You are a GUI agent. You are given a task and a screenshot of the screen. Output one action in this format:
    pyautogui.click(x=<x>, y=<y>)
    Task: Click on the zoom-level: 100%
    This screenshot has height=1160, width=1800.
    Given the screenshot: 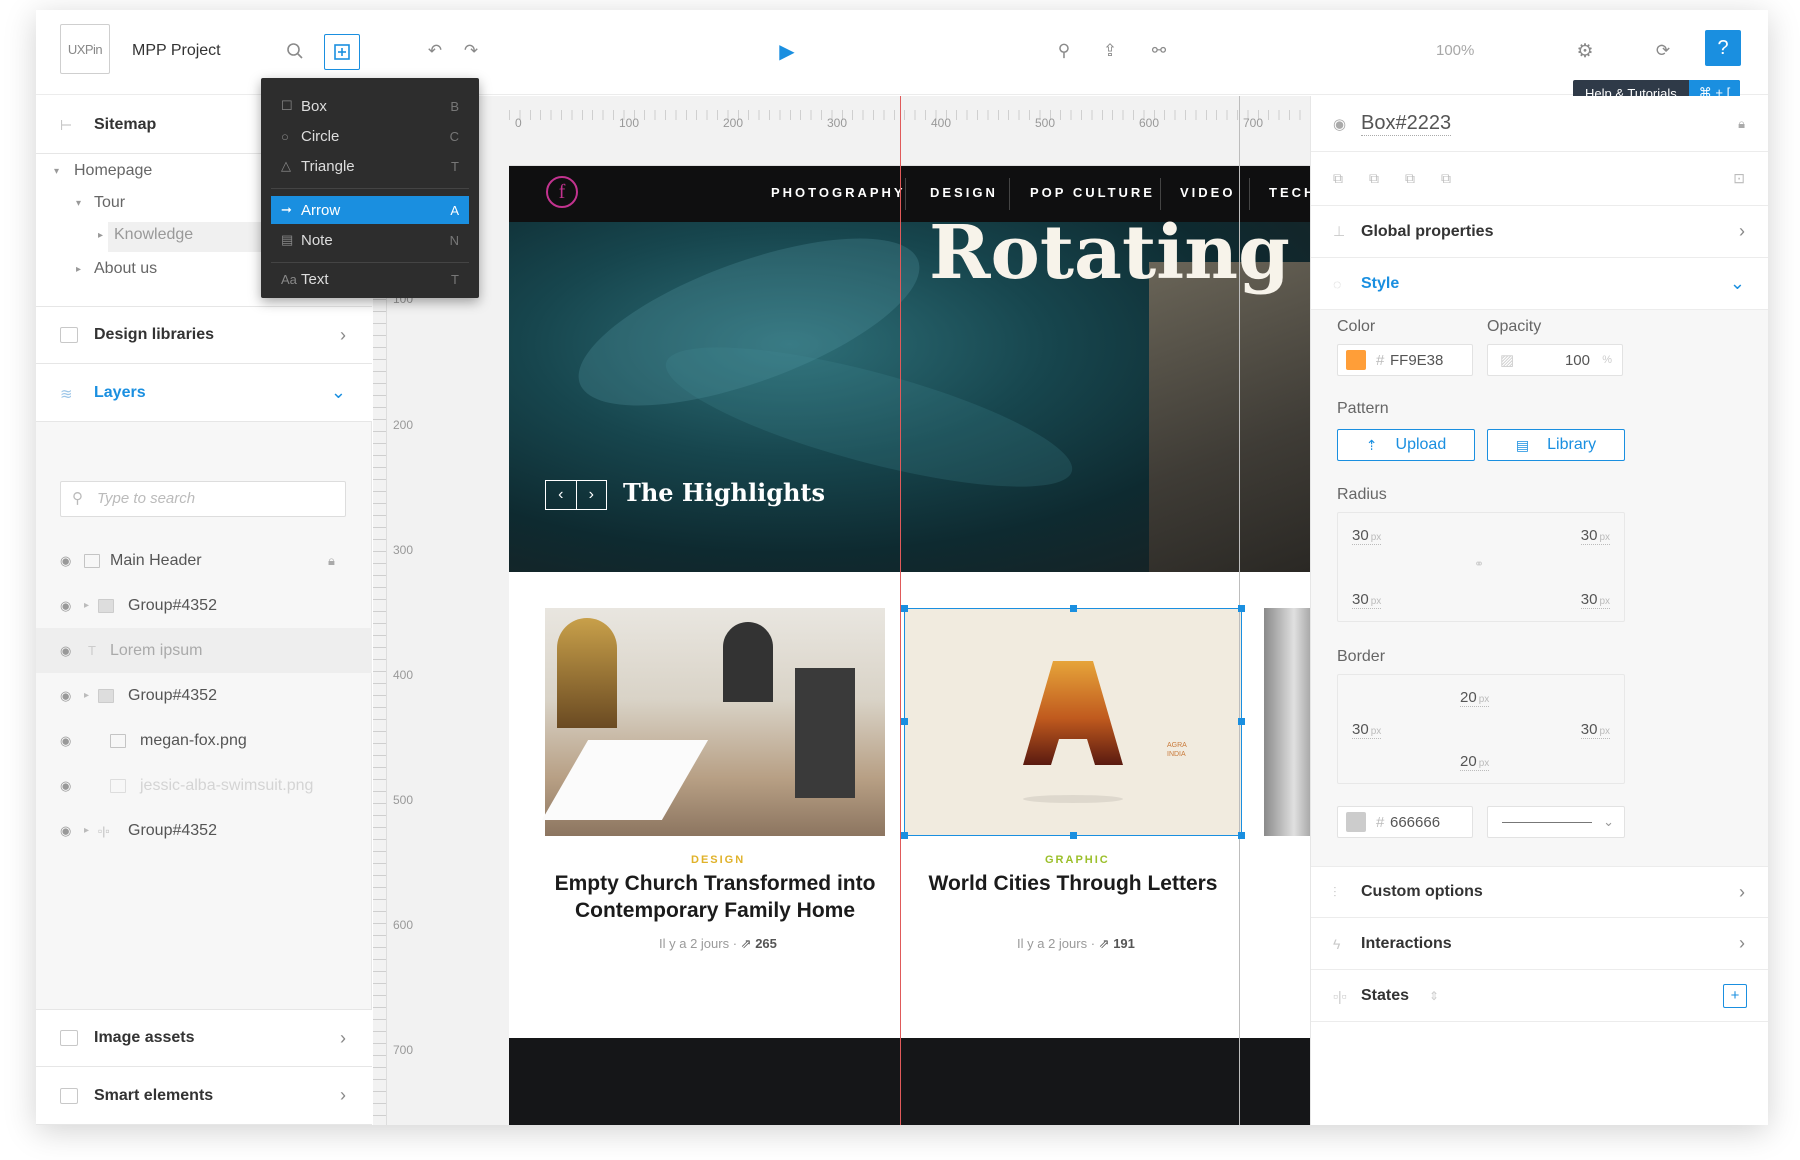 What is the action you would take?
    pyautogui.click(x=1455, y=50)
    